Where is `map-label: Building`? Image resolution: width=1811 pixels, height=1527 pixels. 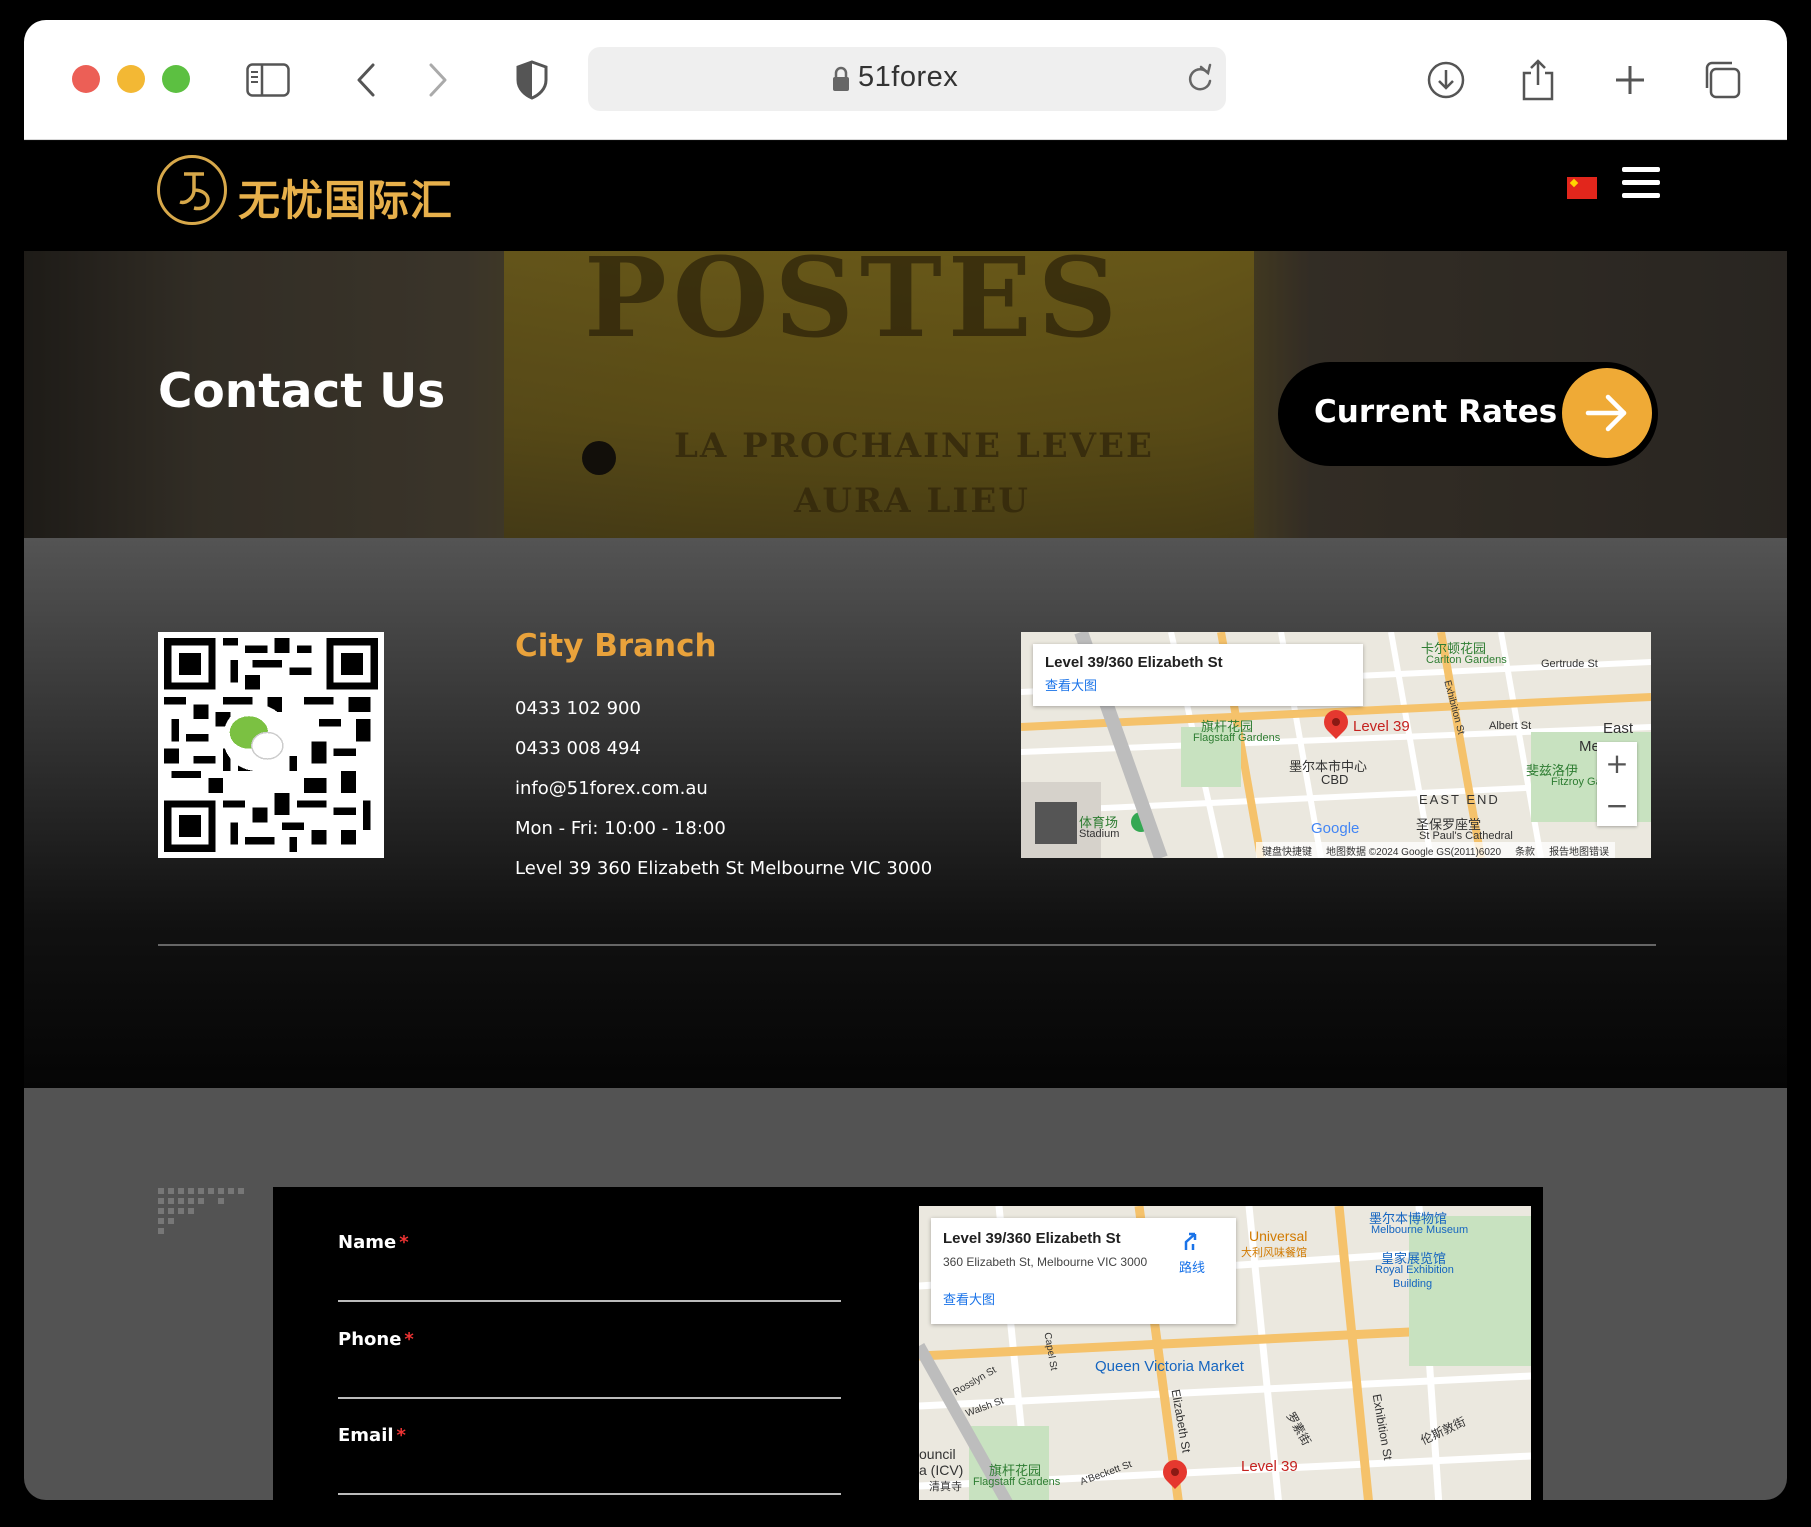 map-label: Building is located at coordinates (1413, 1284).